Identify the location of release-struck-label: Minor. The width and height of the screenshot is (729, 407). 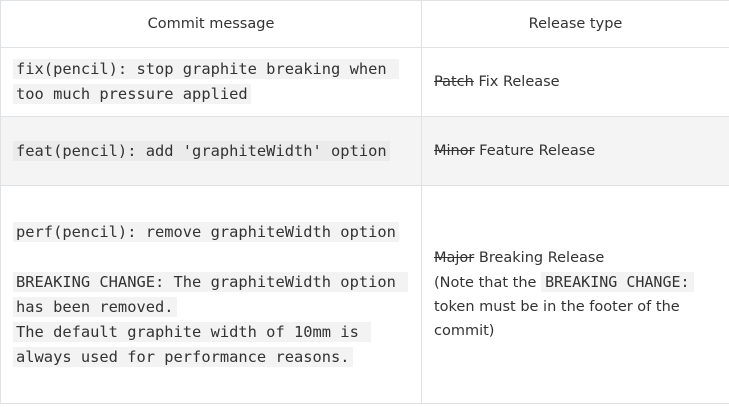
(454, 151).